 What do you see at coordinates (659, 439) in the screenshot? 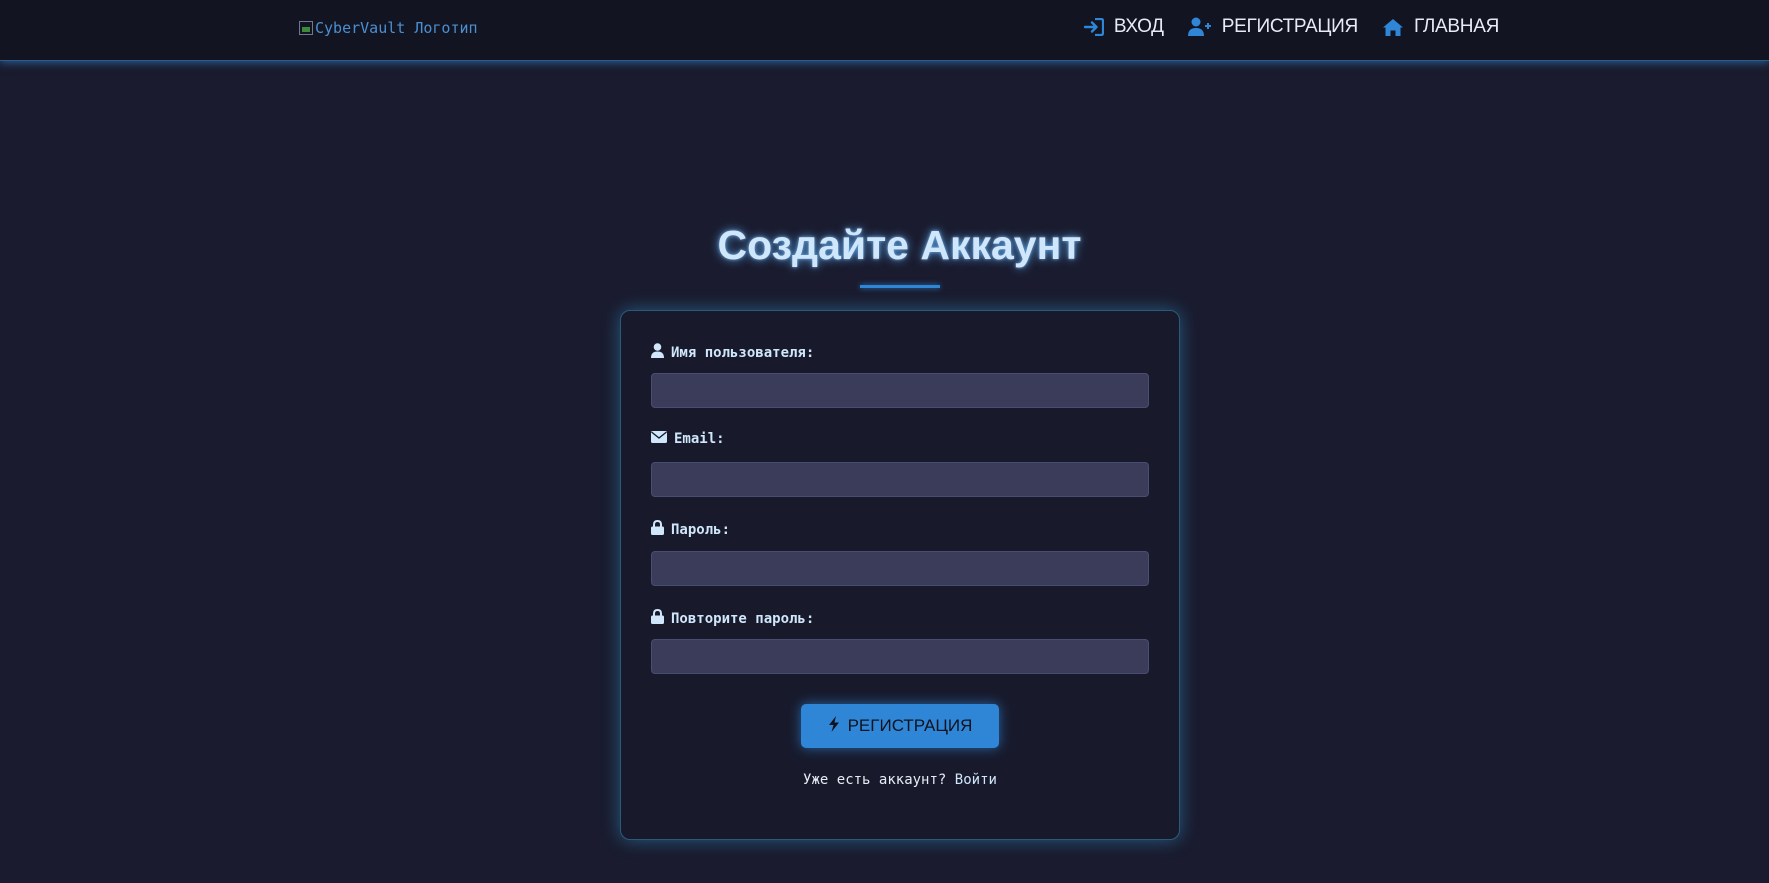
I see `envelope-icon` at bounding box center [659, 439].